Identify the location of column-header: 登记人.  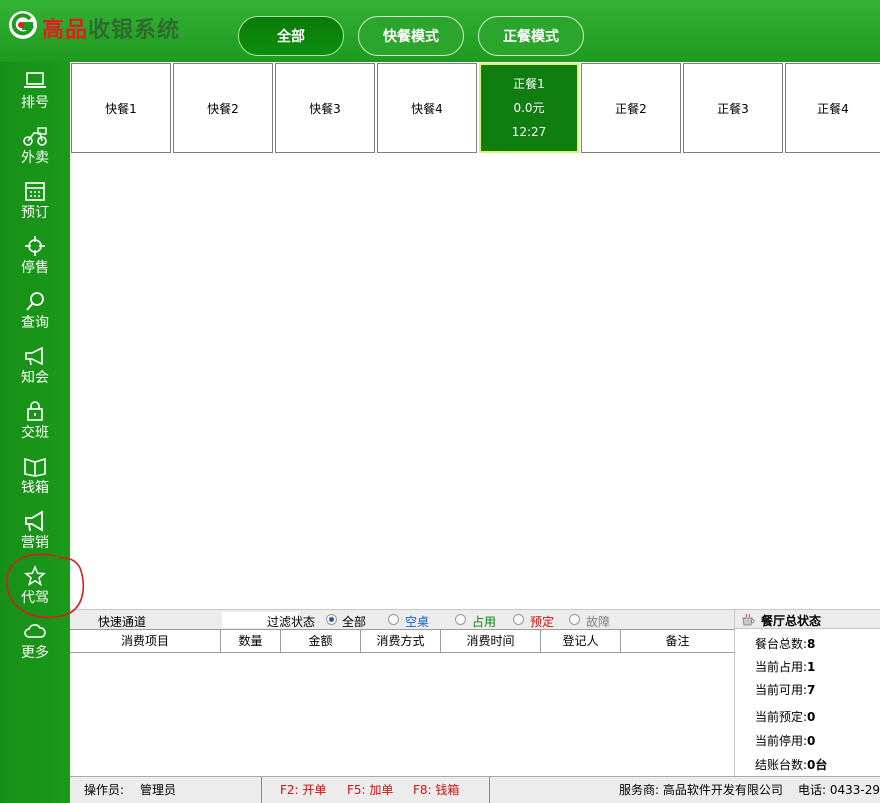
(581, 641).